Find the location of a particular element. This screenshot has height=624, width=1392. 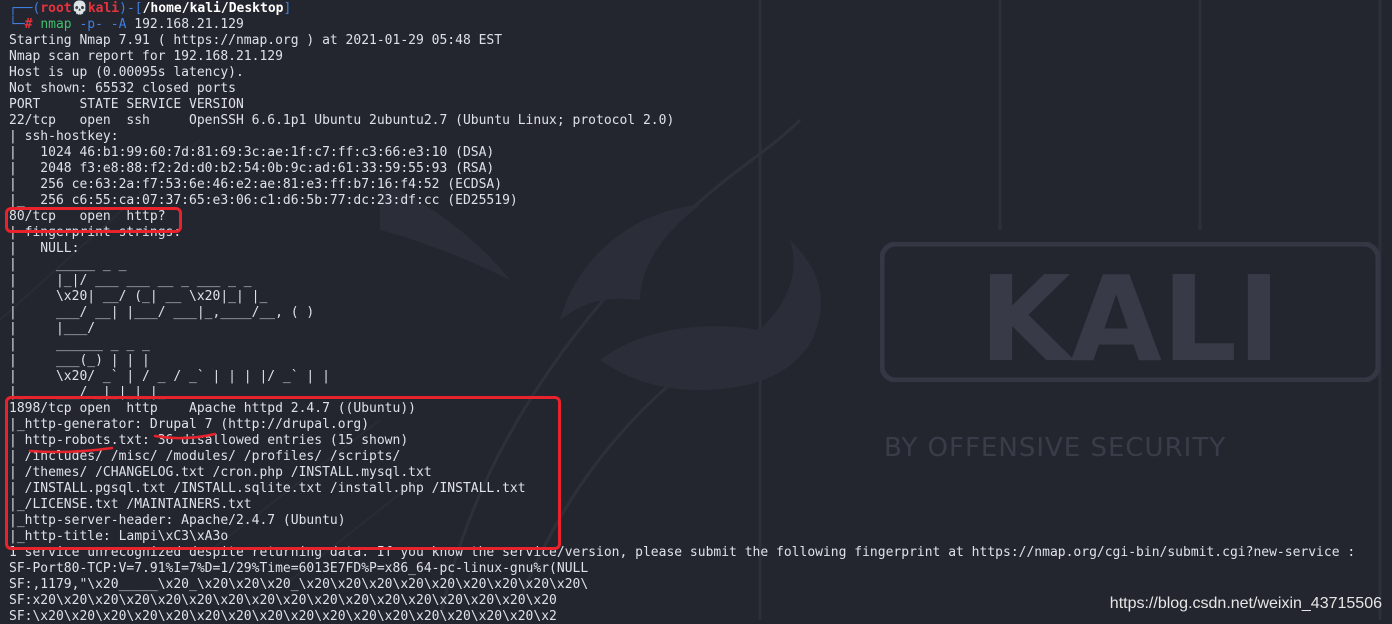

robots-underline is located at coordinates (71, 450).